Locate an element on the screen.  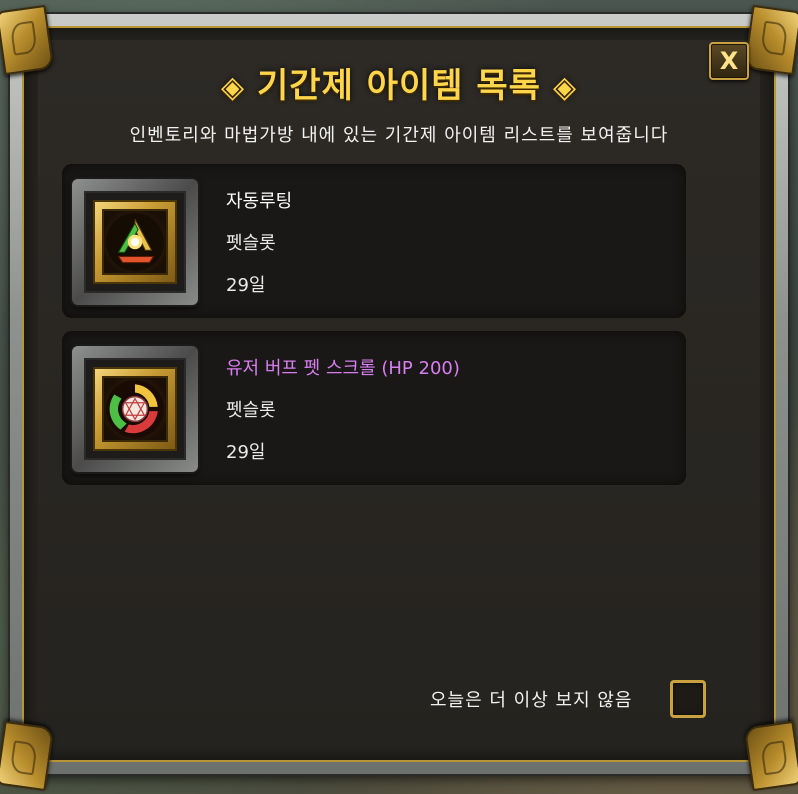
buff-scroll-icon is located at coordinates (135, 409).